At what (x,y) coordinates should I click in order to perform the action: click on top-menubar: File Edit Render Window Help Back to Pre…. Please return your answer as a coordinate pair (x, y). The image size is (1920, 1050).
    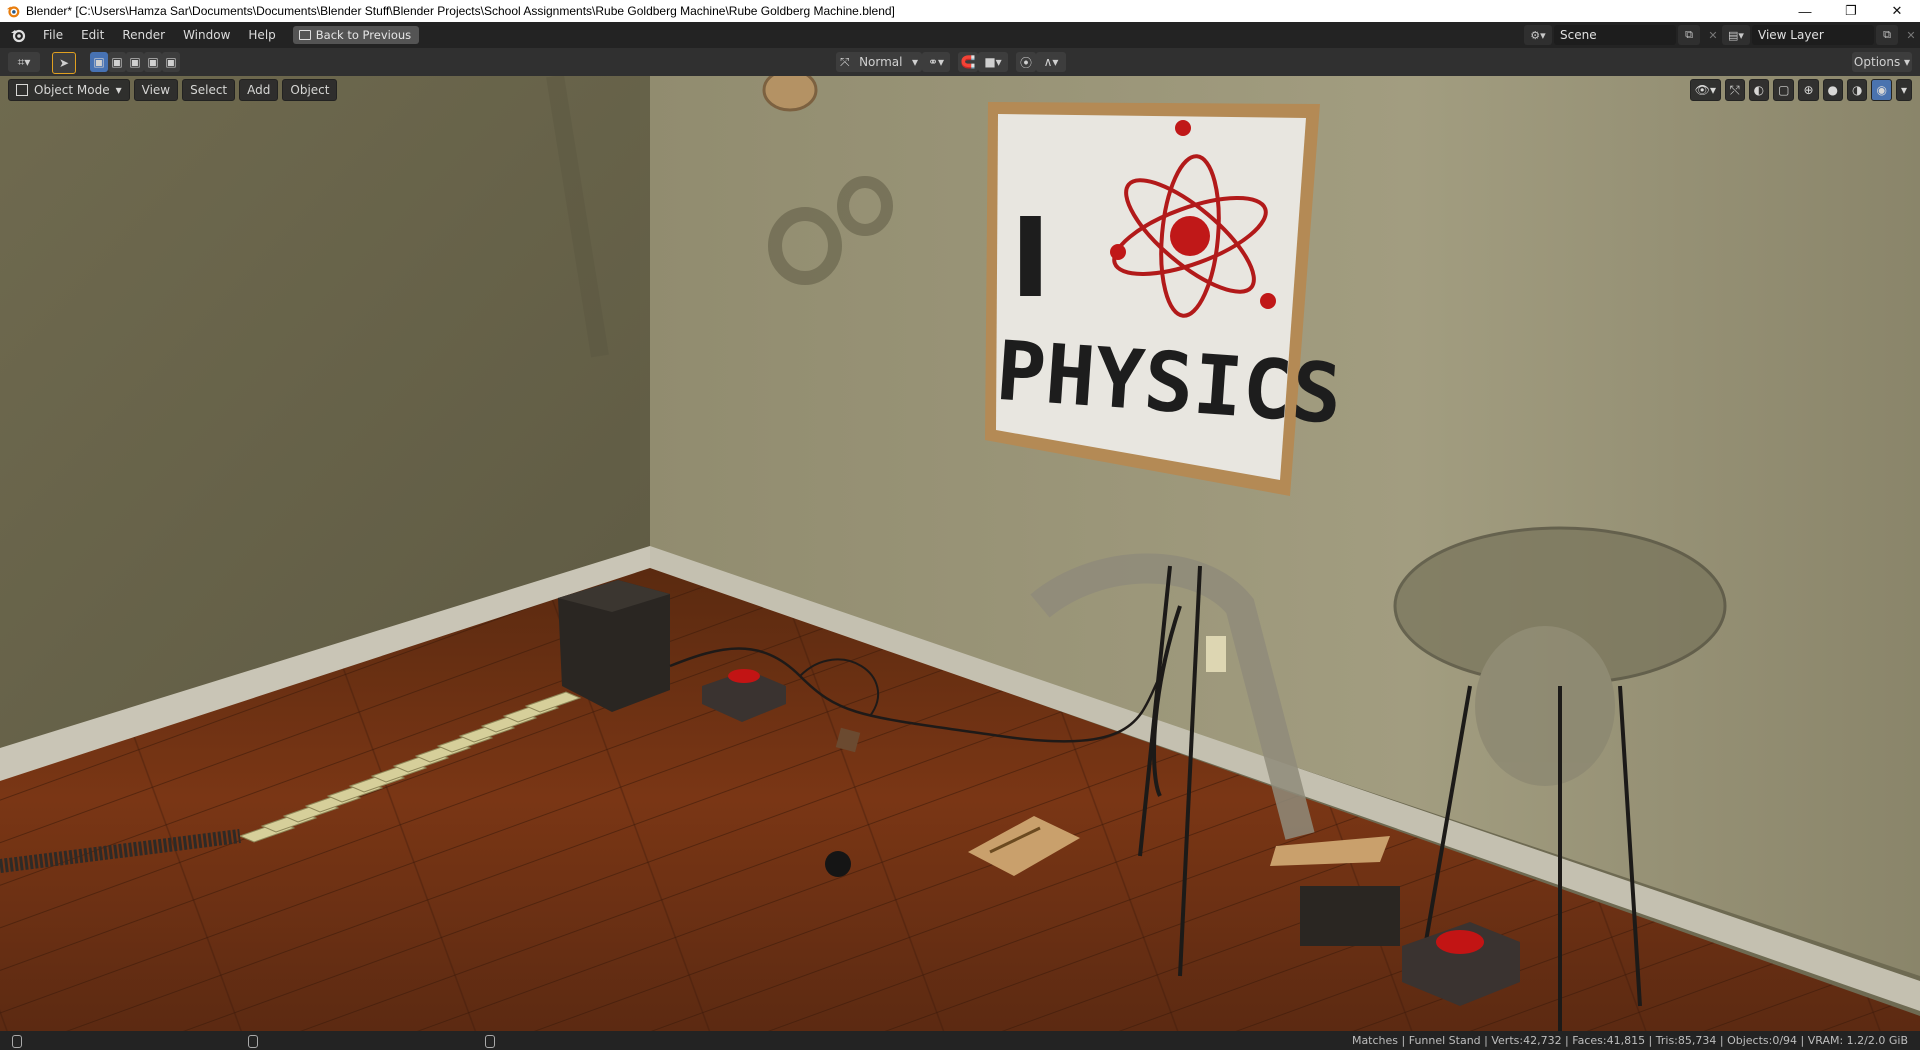
    Looking at the image, I should click on (960, 35).